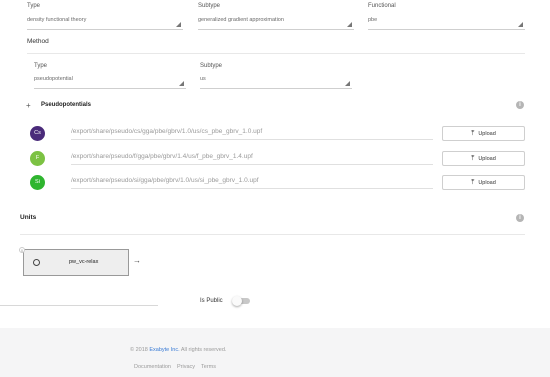  Describe the element at coordinates (84, 262) in the screenshot. I see `workflow-unit-label: pw_vc-relax` at that location.